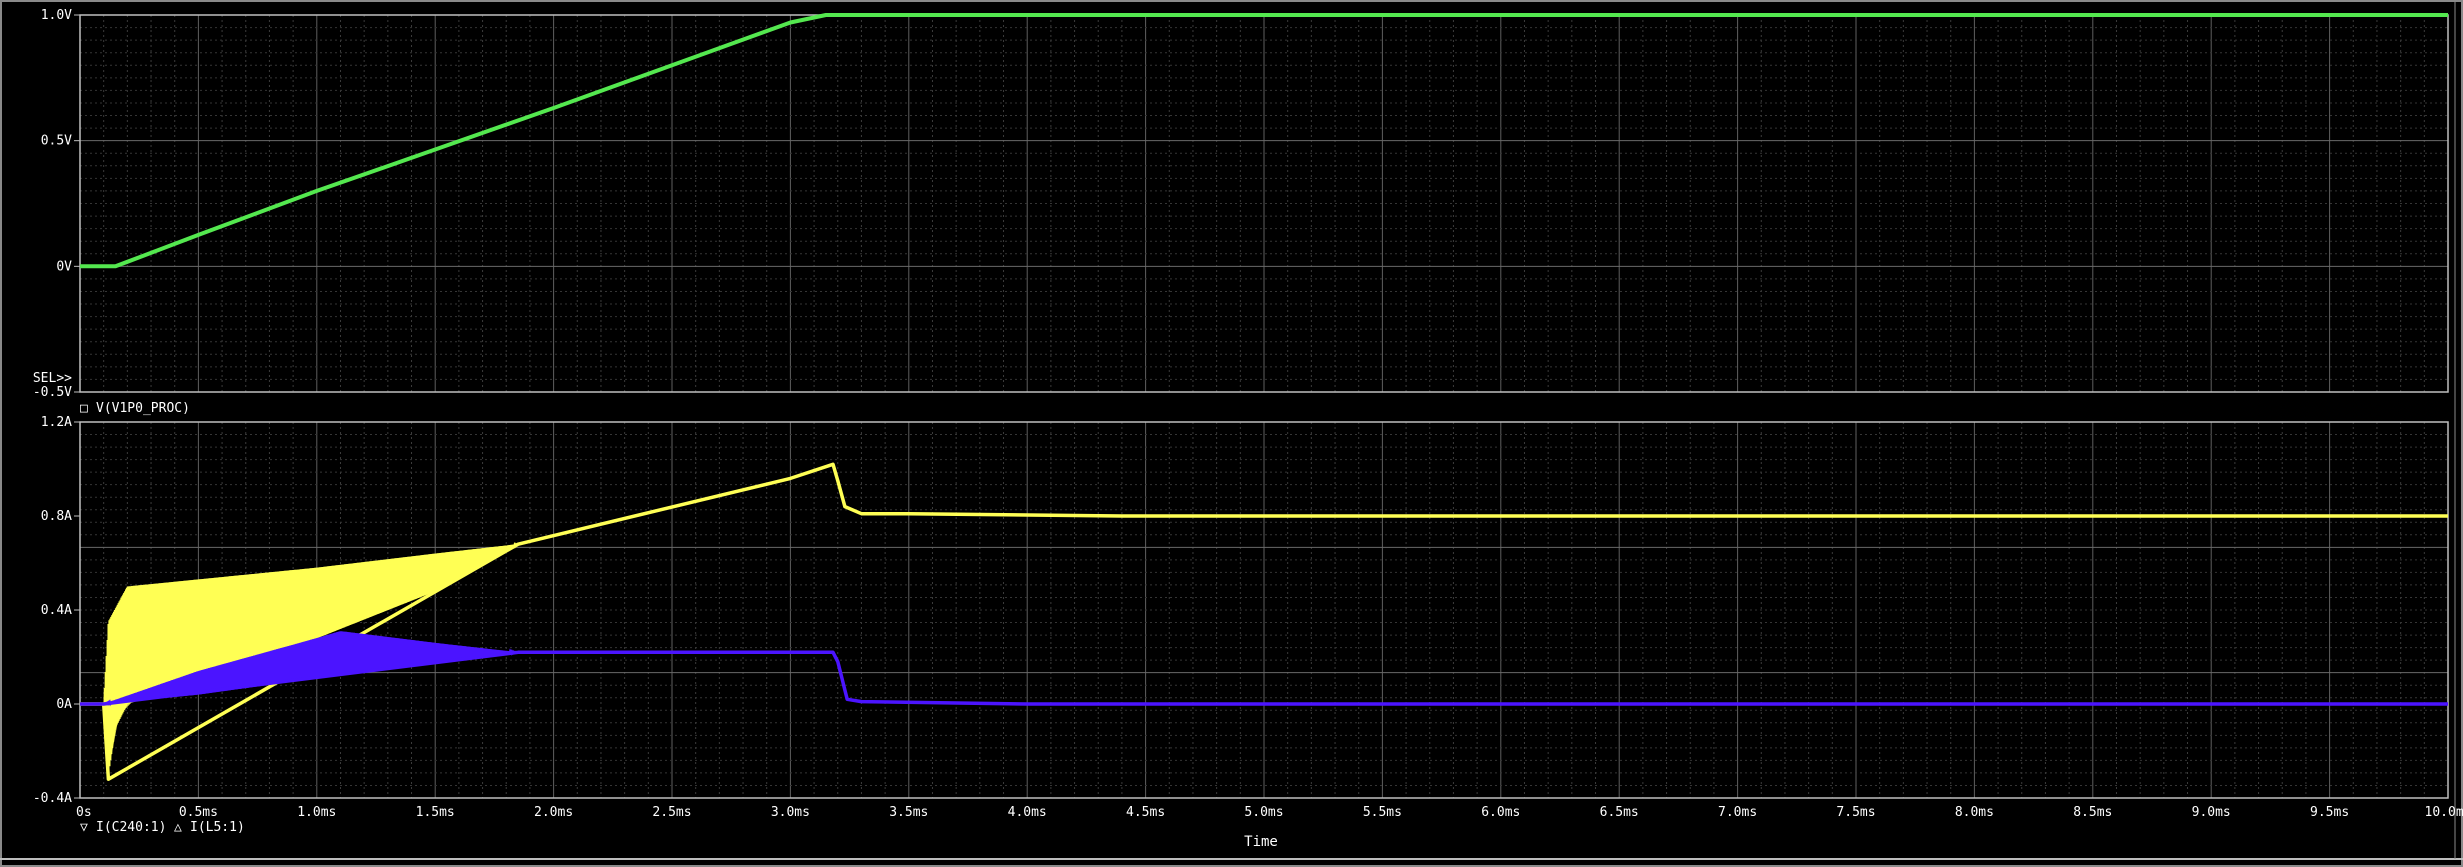 This screenshot has height=867, width=2463. Describe the element at coordinates (131, 827) in the screenshot. I see `legend-label-c240: I(C240:1)` at that location.